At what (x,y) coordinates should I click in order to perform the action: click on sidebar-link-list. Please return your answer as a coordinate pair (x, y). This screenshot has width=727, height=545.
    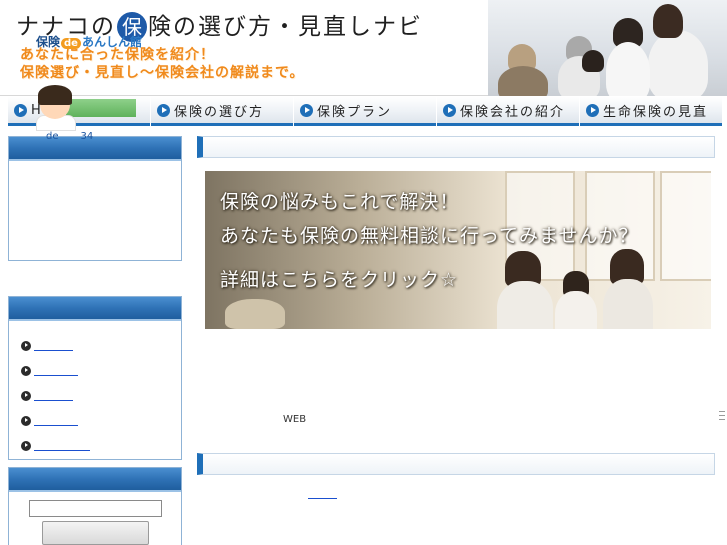
    Looking at the image, I should click on (55, 395).